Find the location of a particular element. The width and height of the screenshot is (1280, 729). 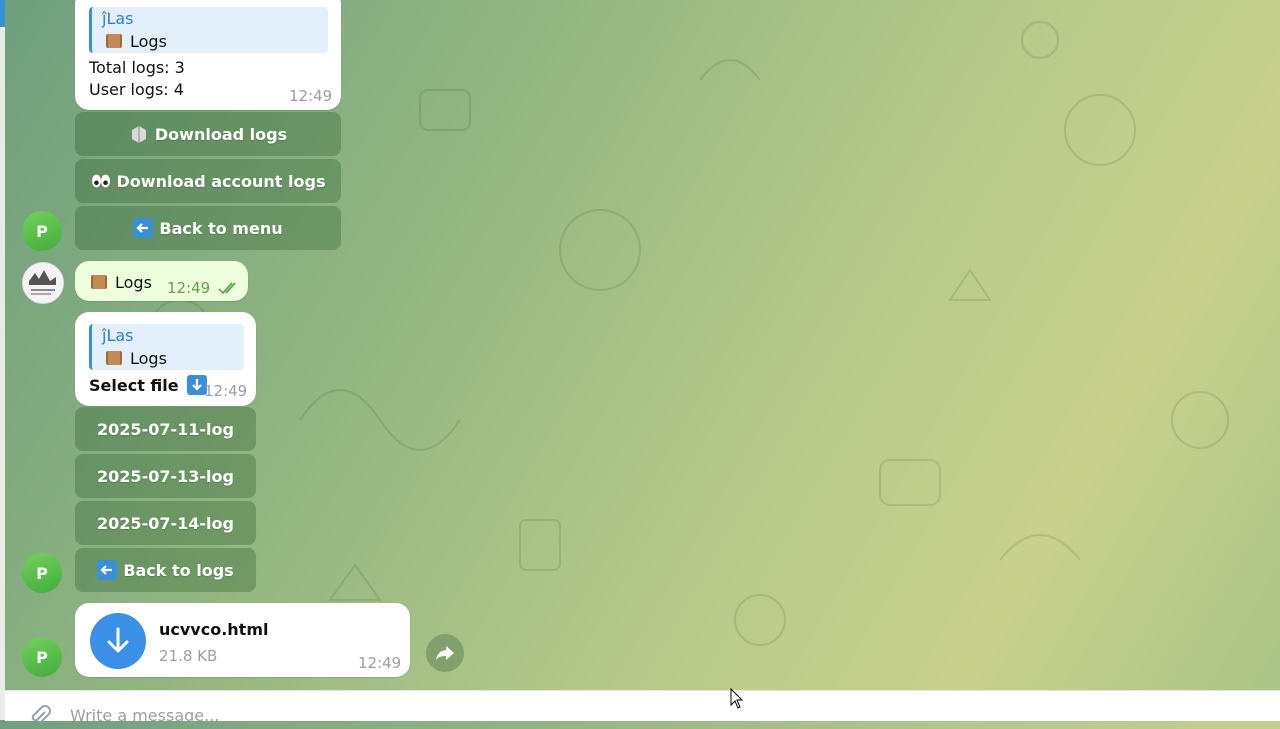

bot-message-select-file: ĵLas Logs Select file 12:49 is located at coordinates (165, 359).